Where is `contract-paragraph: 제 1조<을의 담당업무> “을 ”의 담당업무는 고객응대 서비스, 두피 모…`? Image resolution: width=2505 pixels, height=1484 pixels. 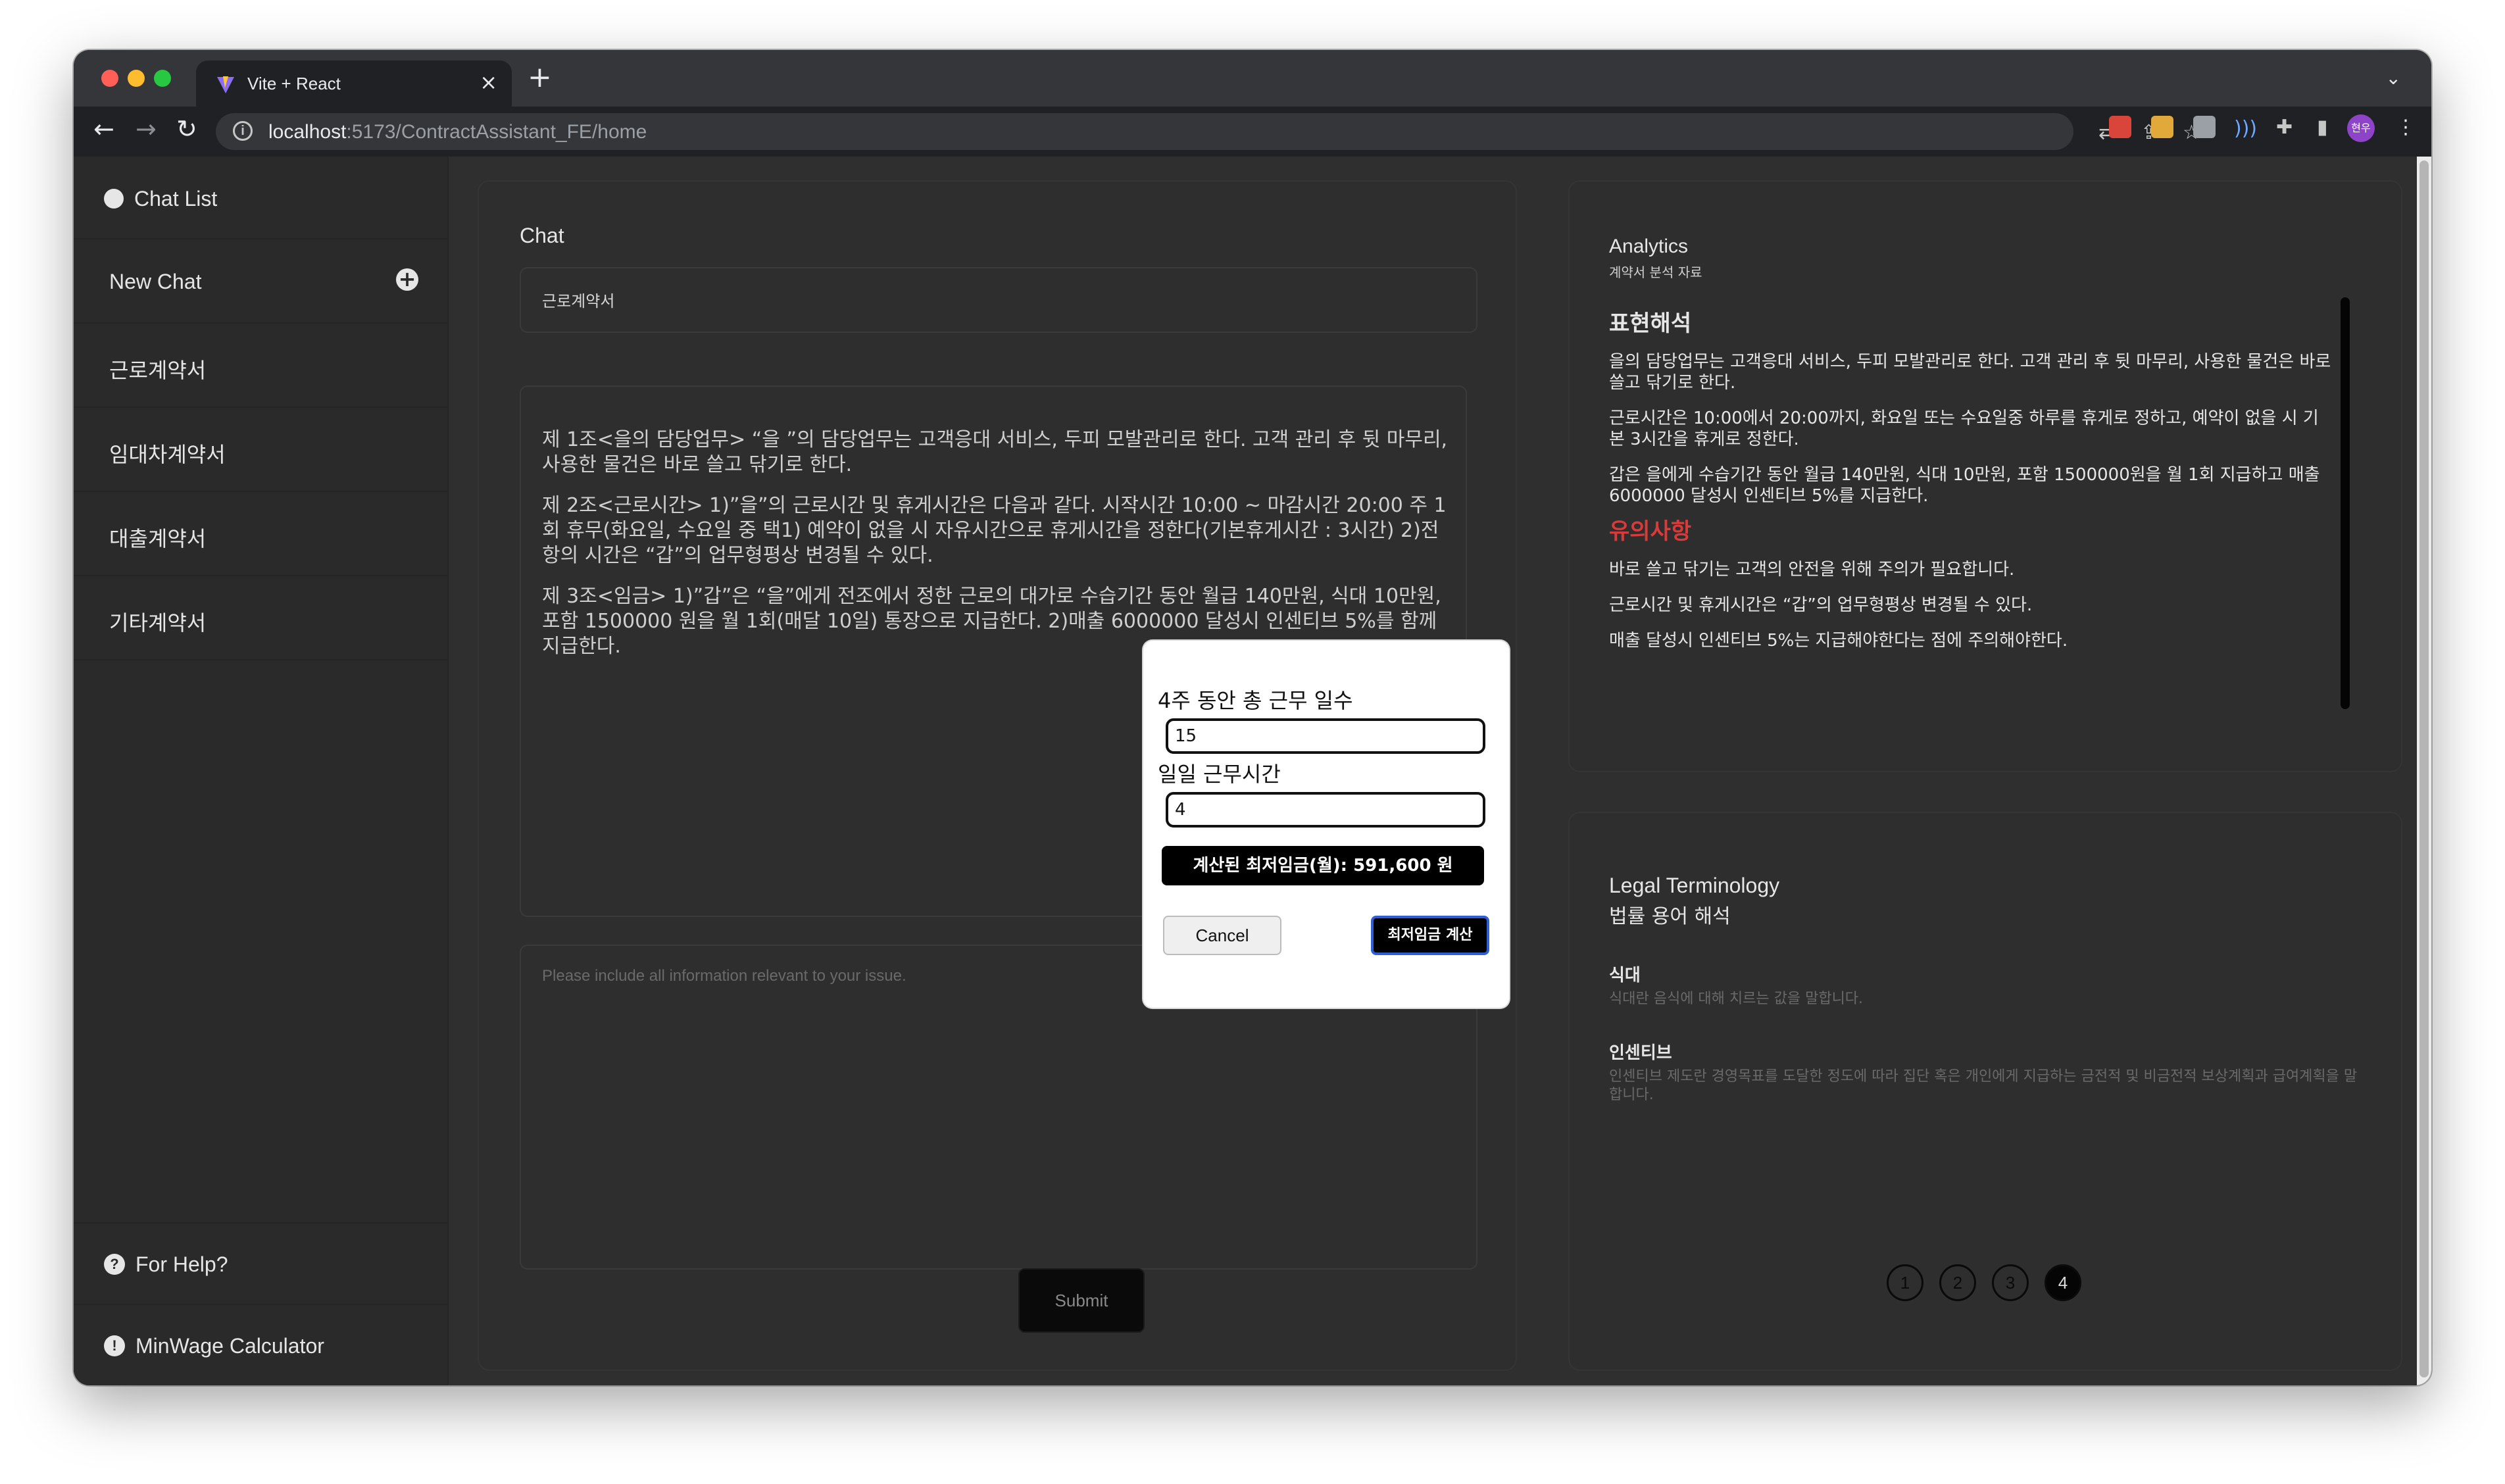 contract-paragraph: 제 1조<을의 담당업무> “을 ”의 담당업무는 고객응대 서비스, 두피 모… is located at coordinates (995, 452).